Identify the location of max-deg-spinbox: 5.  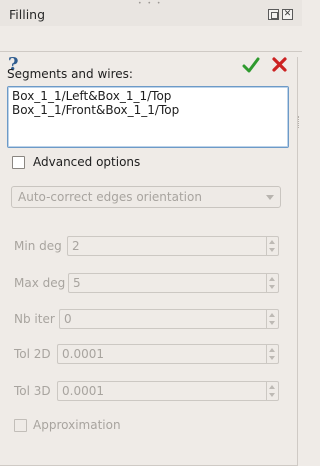
(173, 283).